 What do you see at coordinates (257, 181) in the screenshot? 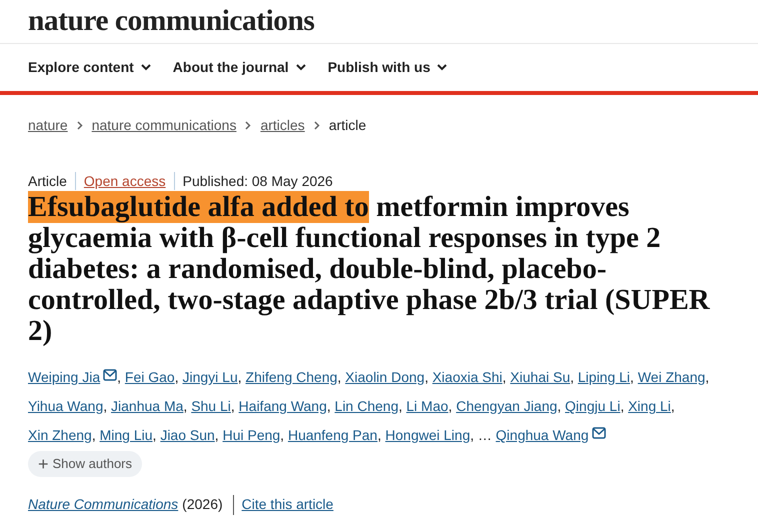
I see `published-date: Published: 08 May 2026` at bounding box center [257, 181].